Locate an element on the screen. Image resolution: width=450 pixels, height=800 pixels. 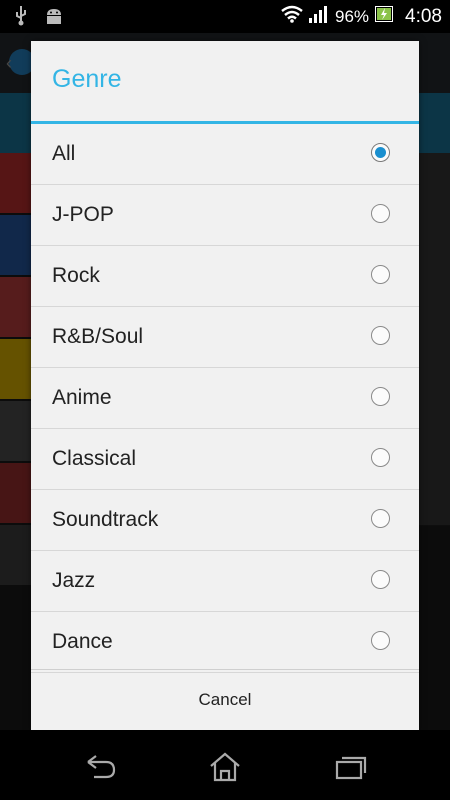
clock: 4:08 is located at coordinates (423, 16).